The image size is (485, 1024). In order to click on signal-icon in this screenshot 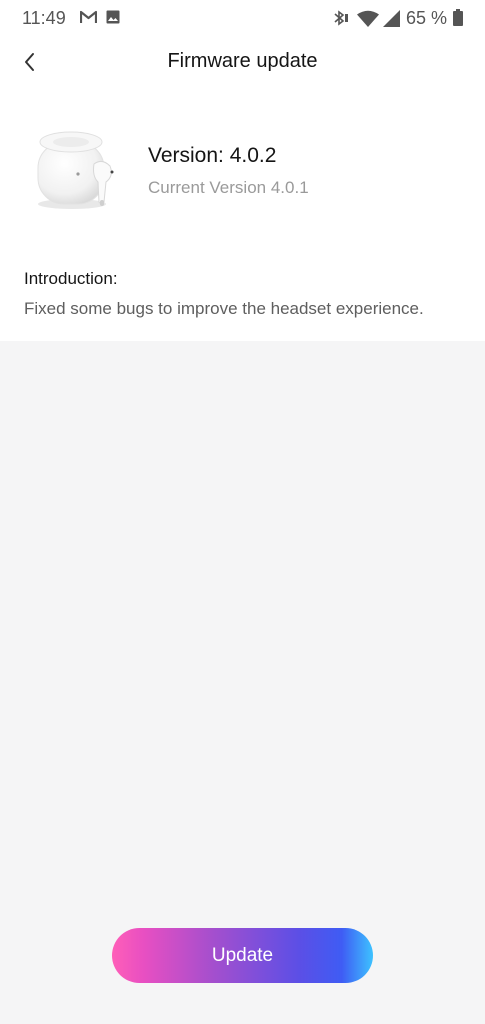, I will do `click(391, 18)`.